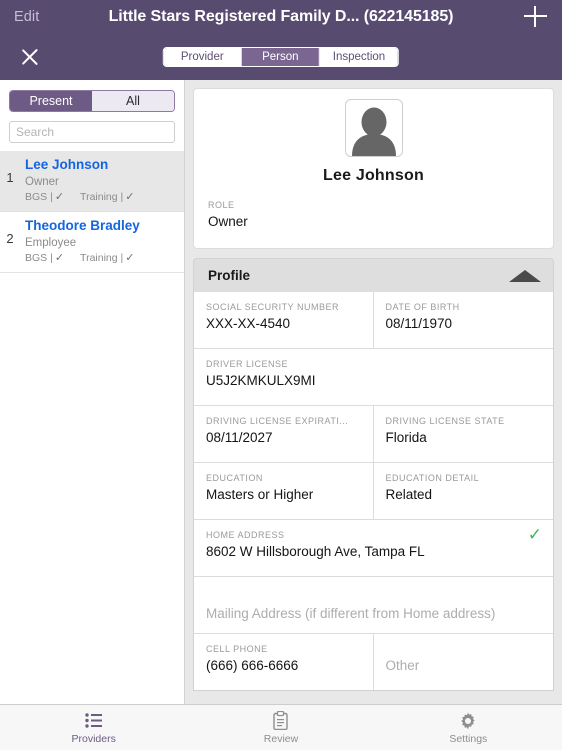 The width and height of the screenshot is (562, 750). I want to click on profile-summary-card: Lee Johnson ROLE Owner, so click(373, 168).